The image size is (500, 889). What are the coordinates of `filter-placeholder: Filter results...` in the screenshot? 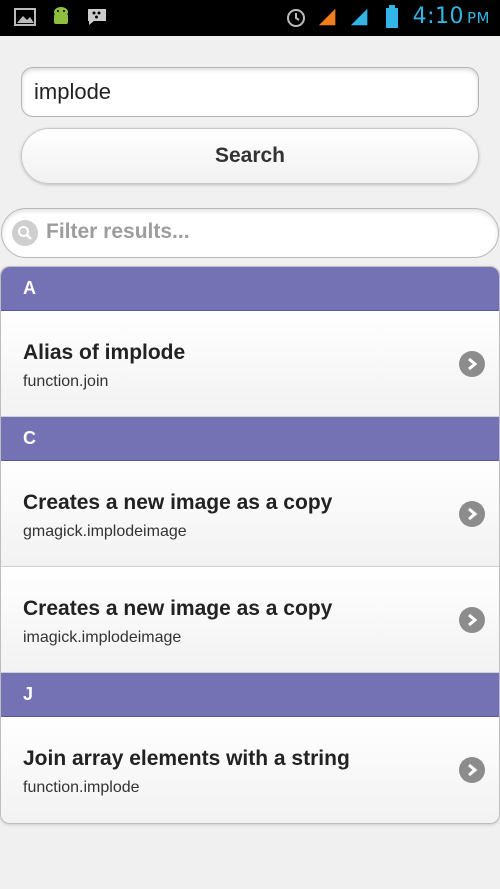 It's located at (118, 231).